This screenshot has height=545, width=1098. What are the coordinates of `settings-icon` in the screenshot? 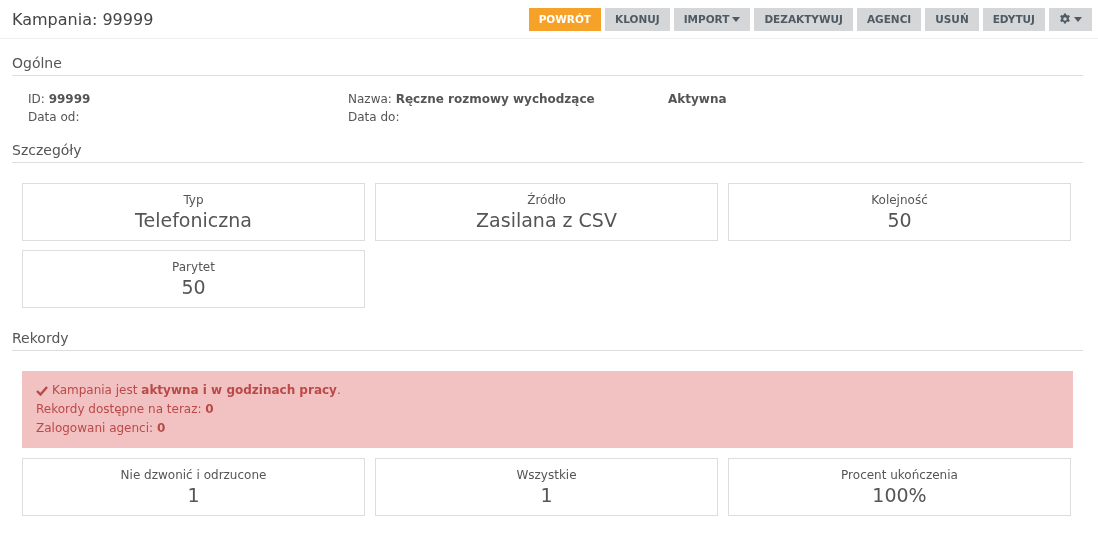 It's located at (1065, 19).